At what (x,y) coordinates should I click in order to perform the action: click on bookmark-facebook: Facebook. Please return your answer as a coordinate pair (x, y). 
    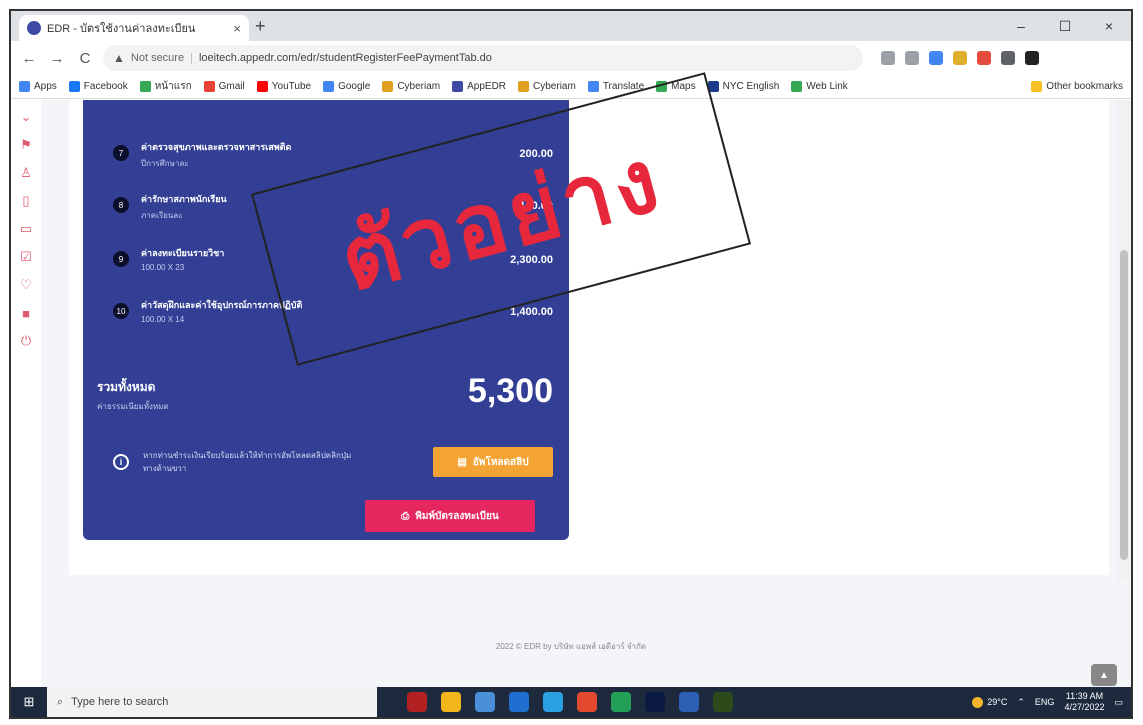
    Looking at the image, I should click on (98, 86).